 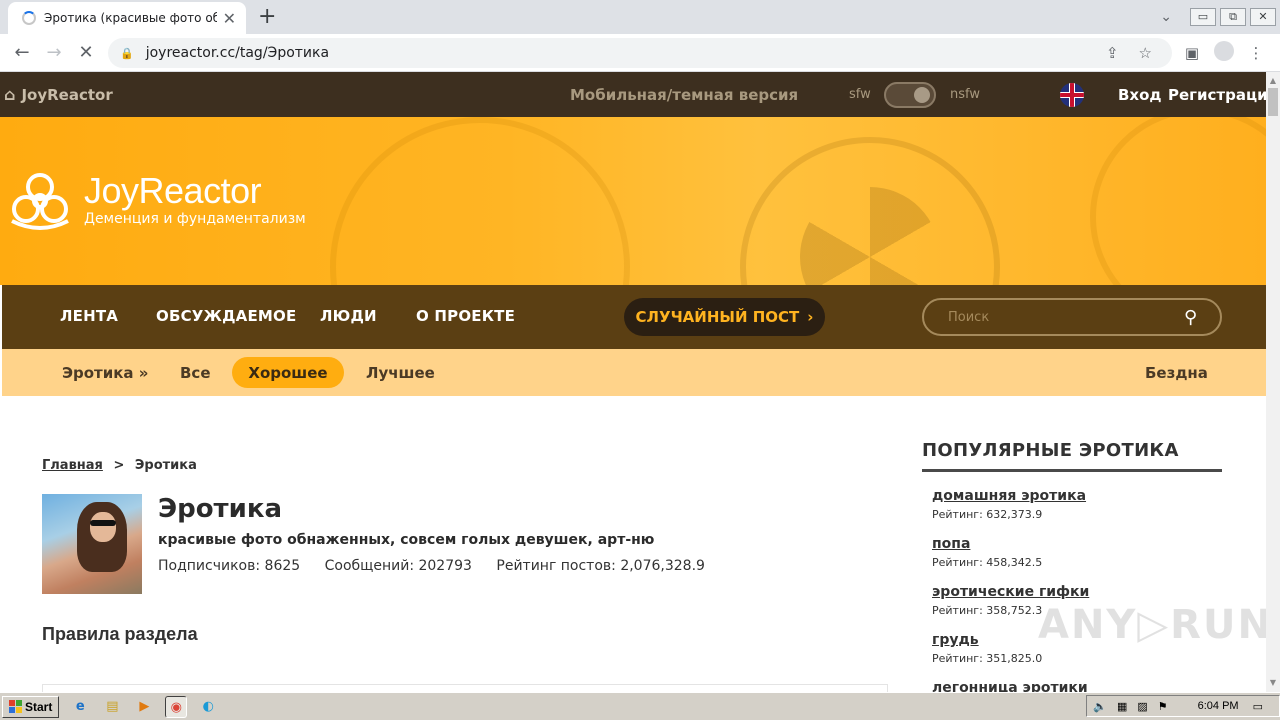 I want to click on network-icon: ▦, so click(x=1122, y=706).